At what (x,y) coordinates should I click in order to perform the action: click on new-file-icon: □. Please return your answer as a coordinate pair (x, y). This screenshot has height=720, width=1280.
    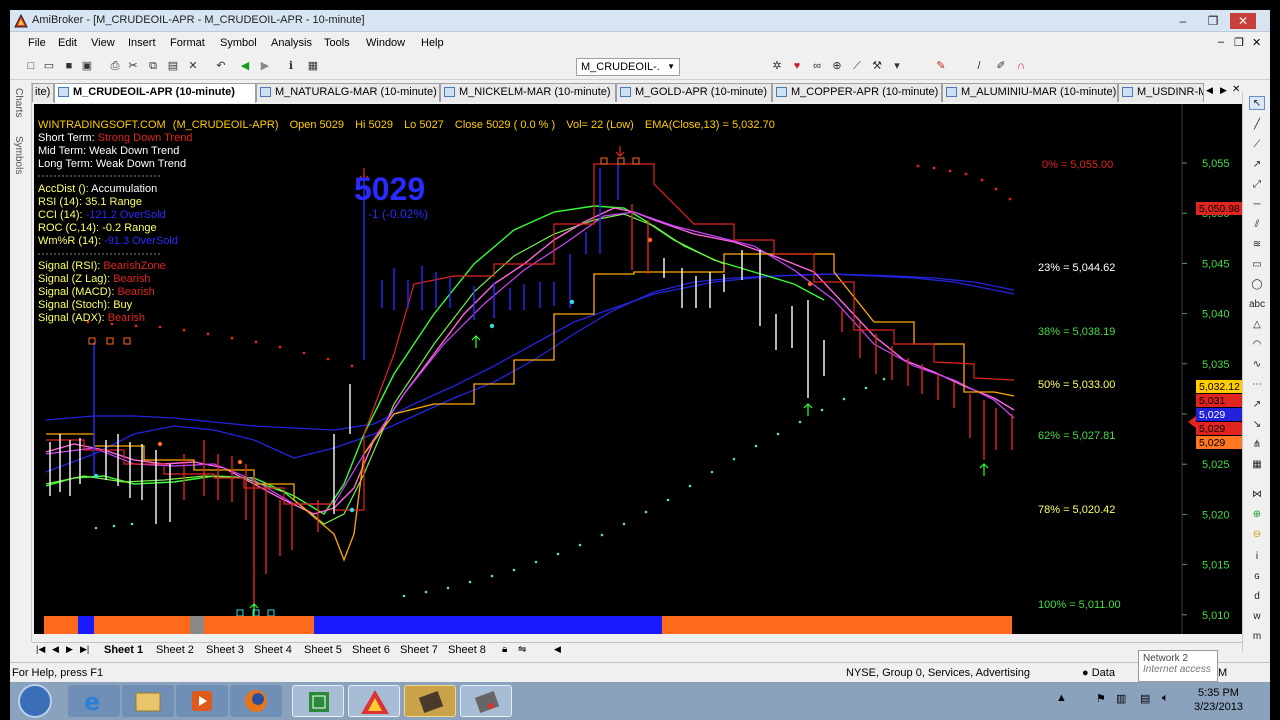
    Looking at the image, I should click on (31, 66).